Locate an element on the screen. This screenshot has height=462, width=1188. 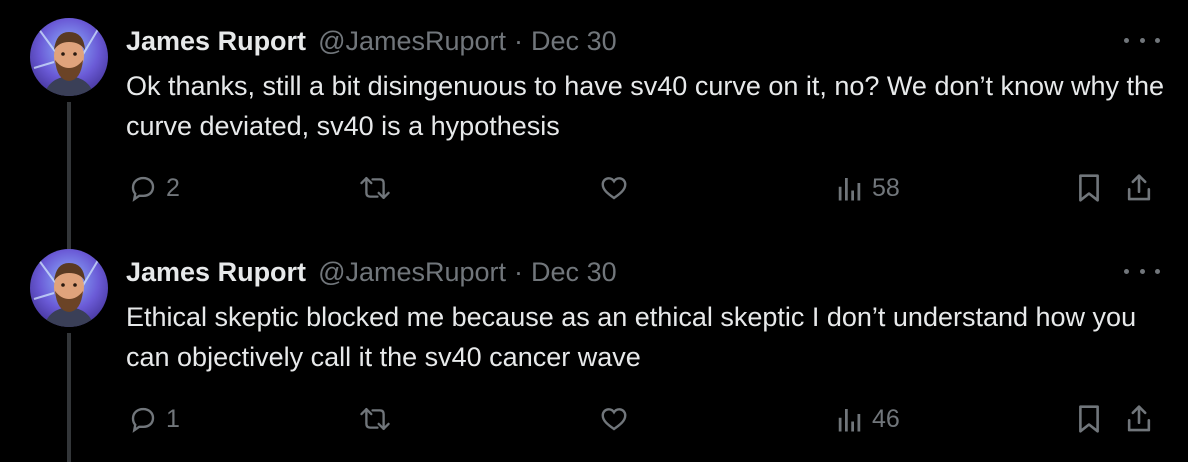
action-bar: 2 58 is located at coordinates (594, 188).